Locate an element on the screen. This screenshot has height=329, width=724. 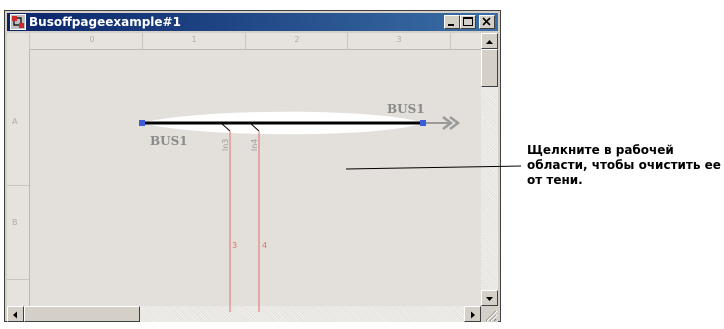
wire-number-4: 4 is located at coordinates (264, 245).